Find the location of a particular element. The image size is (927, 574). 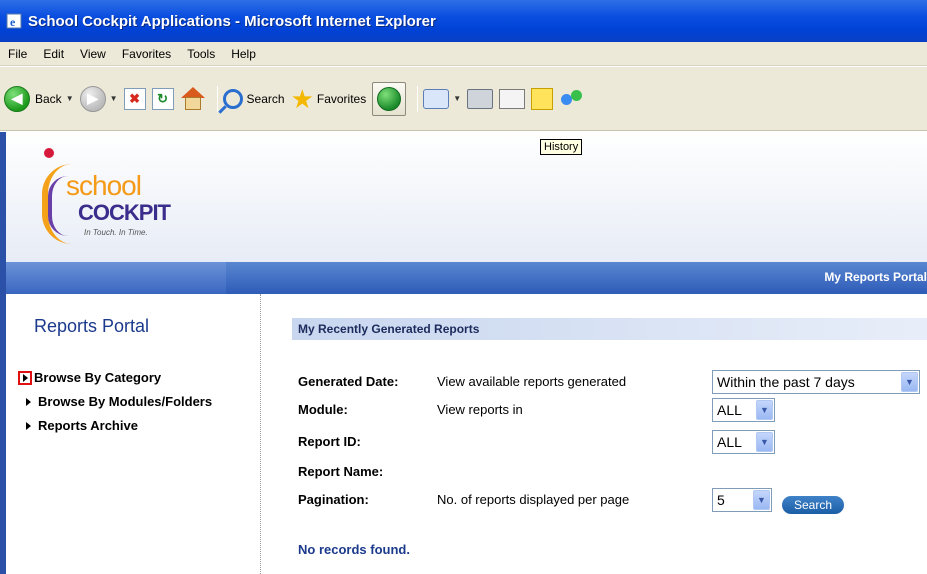

print-button is located at coordinates (480, 99).